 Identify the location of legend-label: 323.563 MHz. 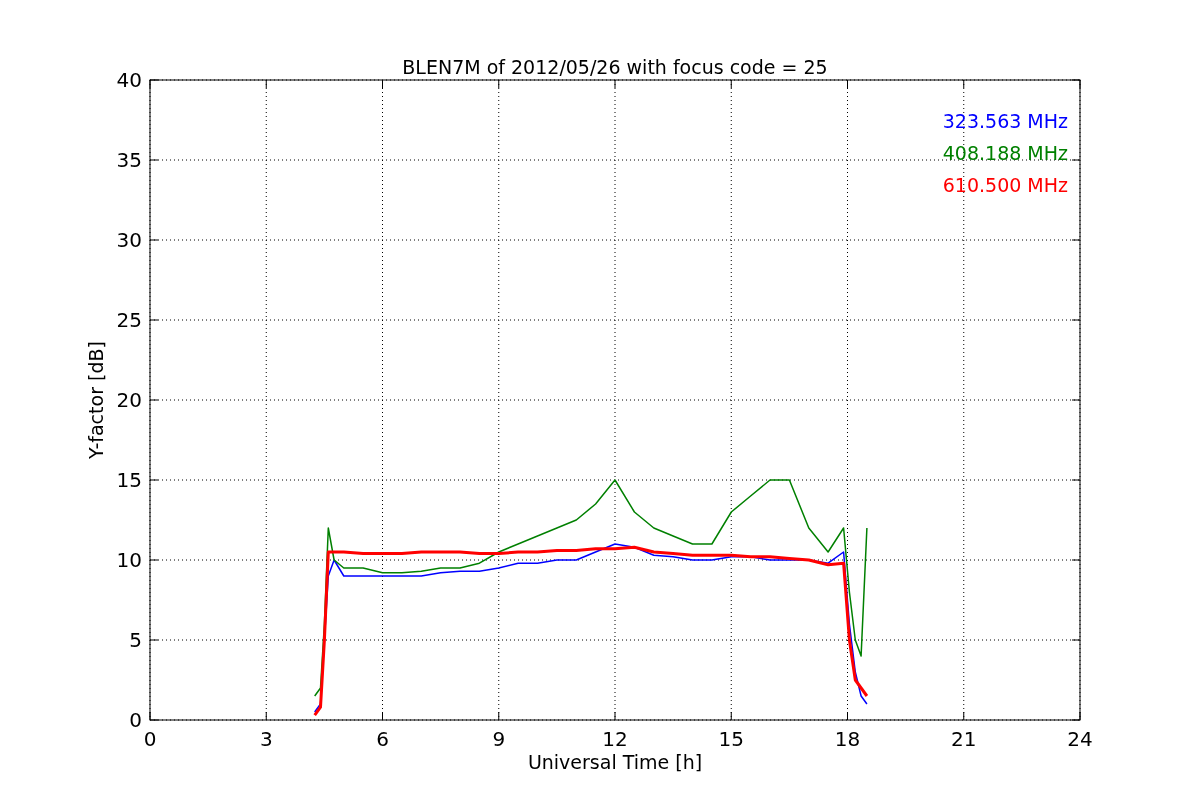
(1005, 121).